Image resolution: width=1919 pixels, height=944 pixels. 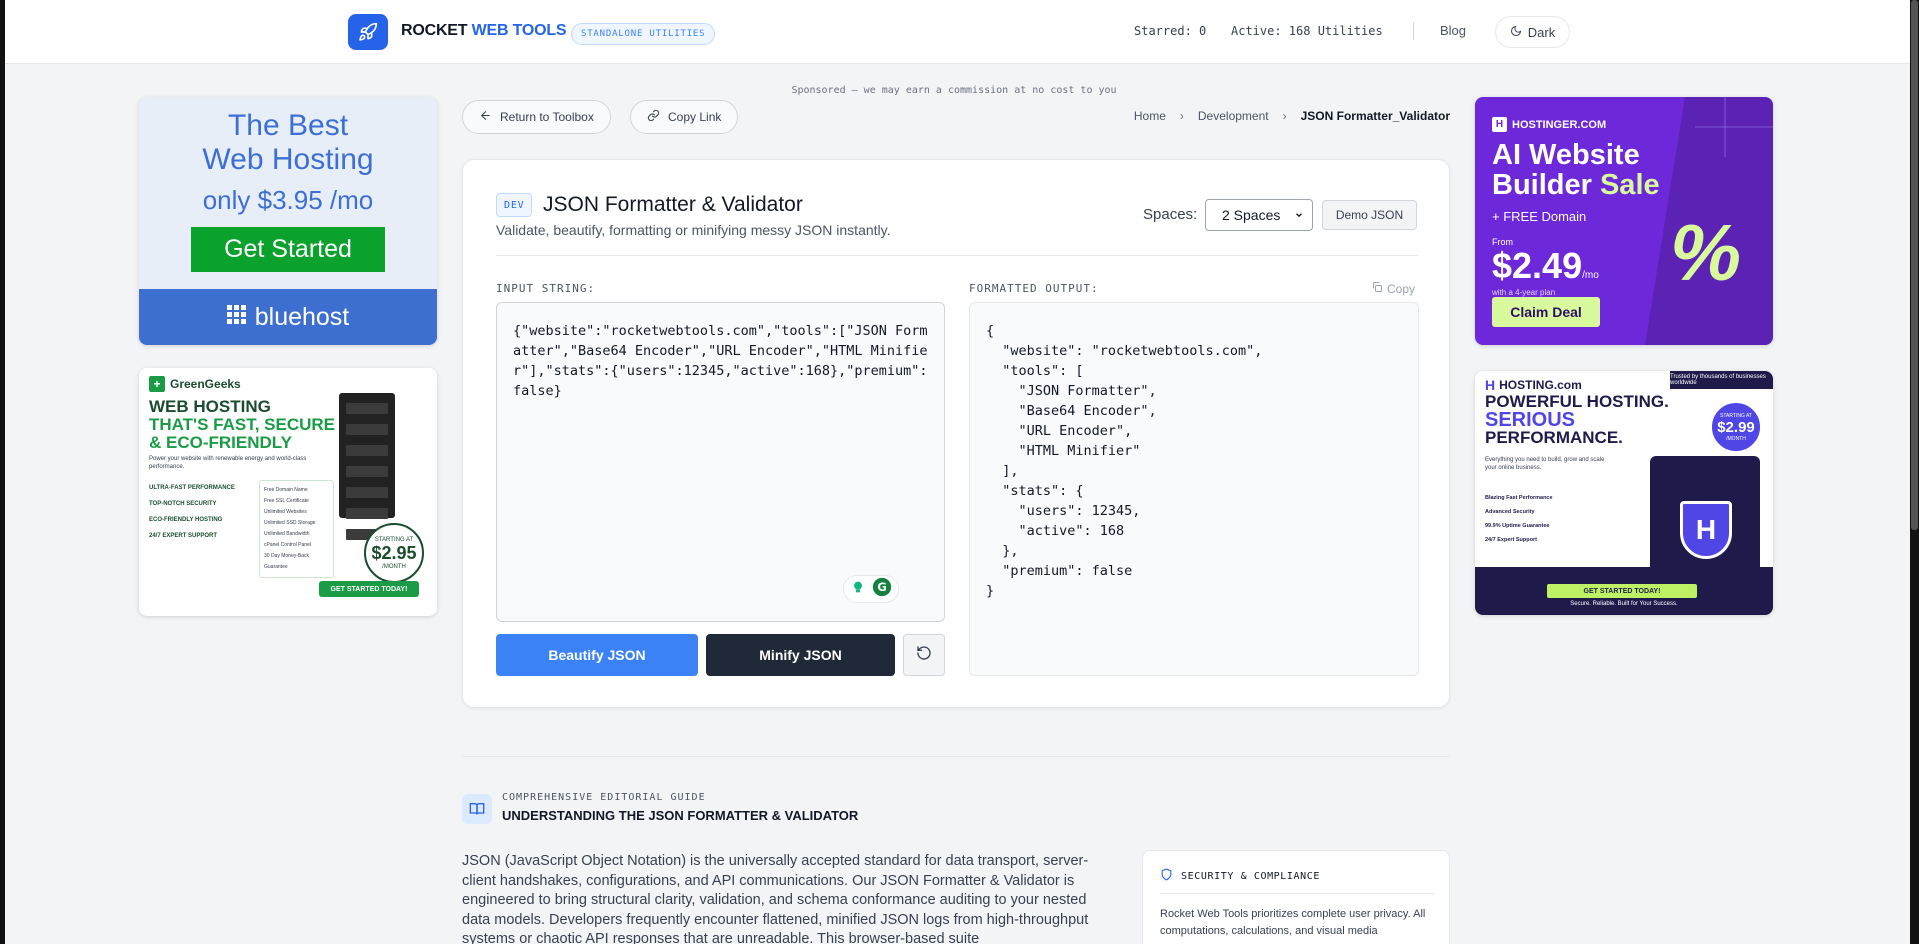 What do you see at coordinates (800, 655) in the screenshot?
I see `minify-json-button: Minify JSON` at bounding box center [800, 655].